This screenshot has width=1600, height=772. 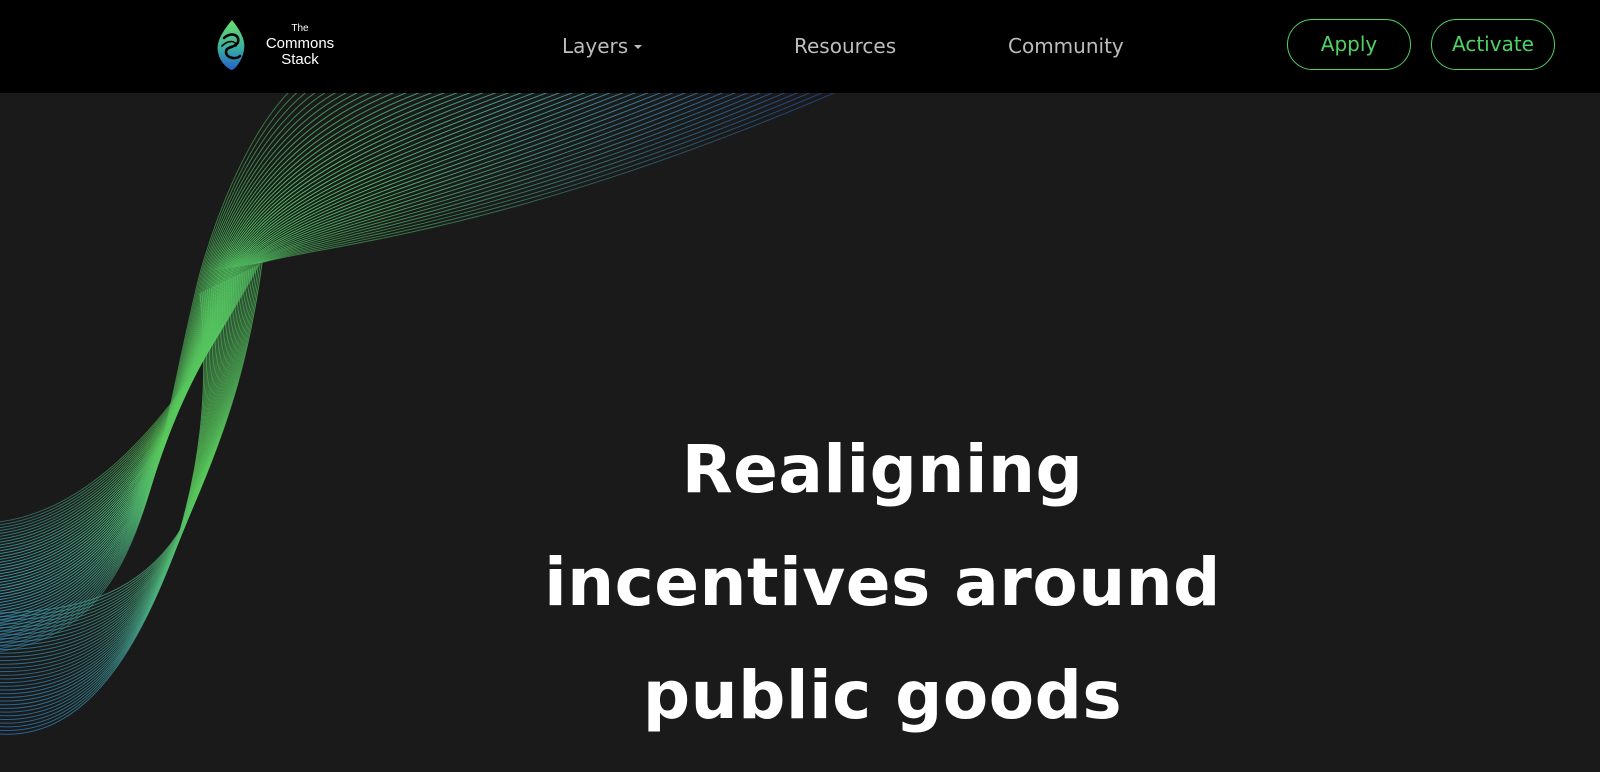 What do you see at coordinates (1493, 44) in the screenshot?
I see `activate-button: Activate` at bounding box center [1493, 44].